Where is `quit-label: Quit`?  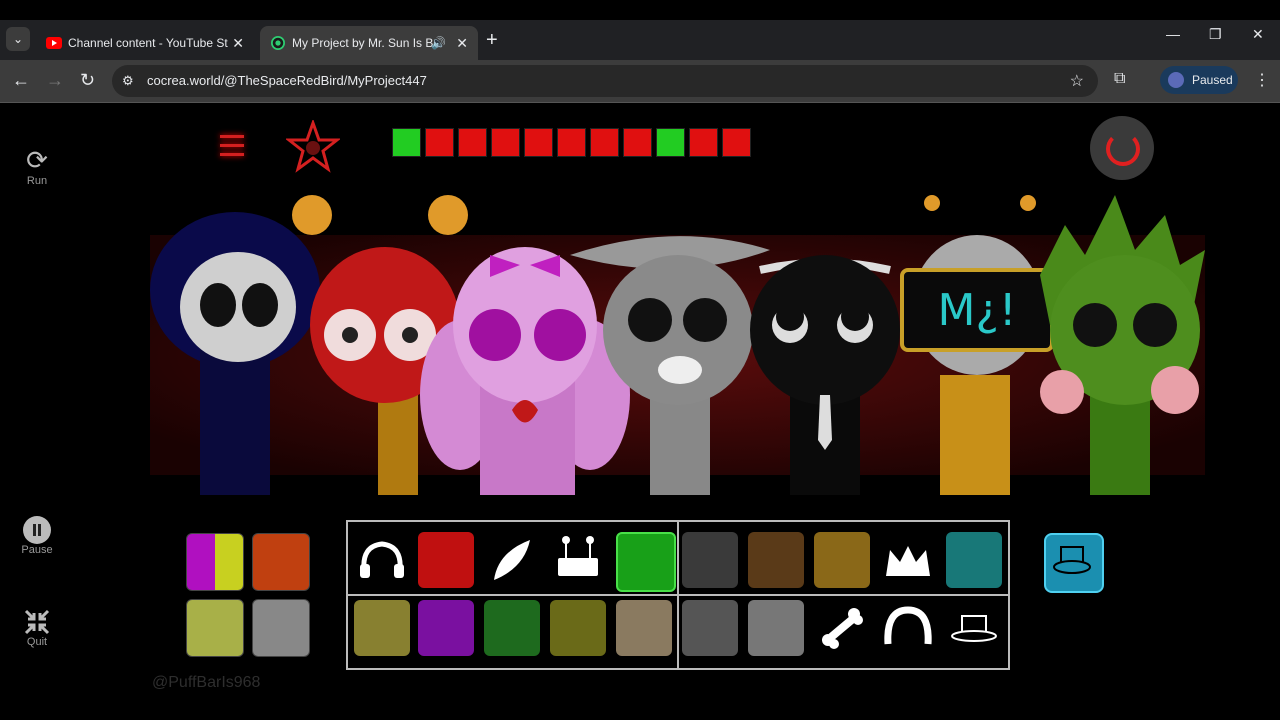 quit-label: Quit is located at coordinates (37, 642).